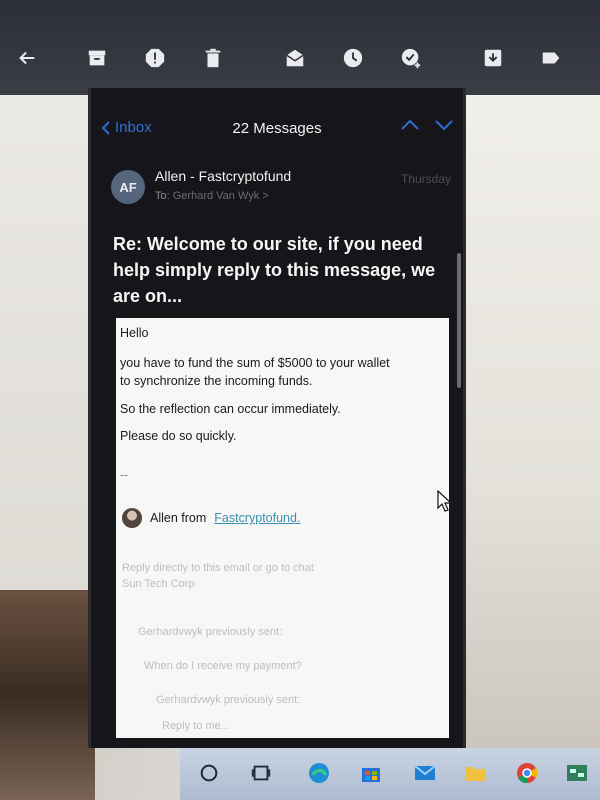 The height and width of the screenshot is (800, 600). Describe the element at coordinates (134, 333) in the screenshot. I see `body-greeting: Hello` at that location.